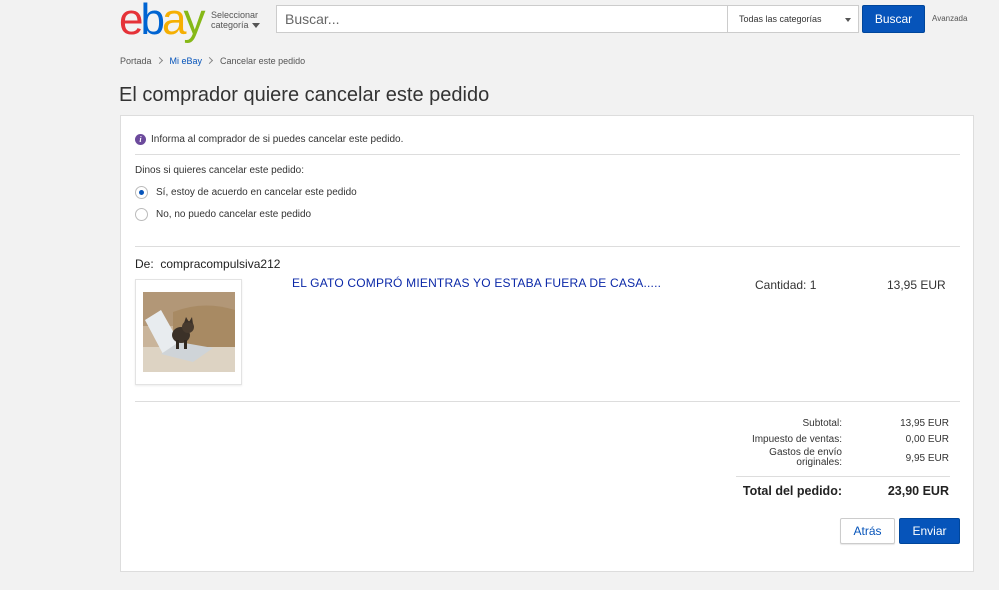 The height and width of the screenshot is (590, 999). I want to click on radio-accept, so click(141, 192).